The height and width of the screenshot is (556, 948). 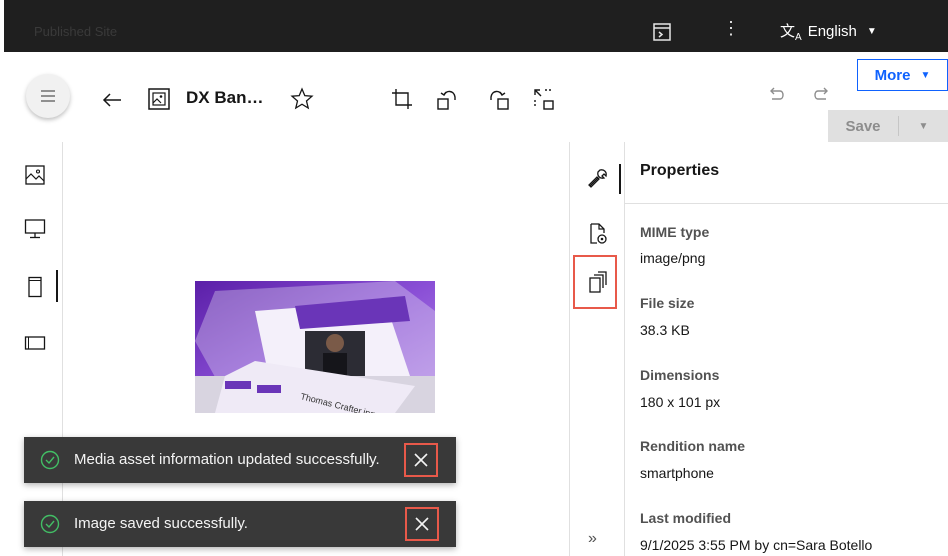 What do you see at coordinates (680, 375) in the screenshot?
I see `prop-label-dimensions: Dimensions` at bounding box center [680, 375].